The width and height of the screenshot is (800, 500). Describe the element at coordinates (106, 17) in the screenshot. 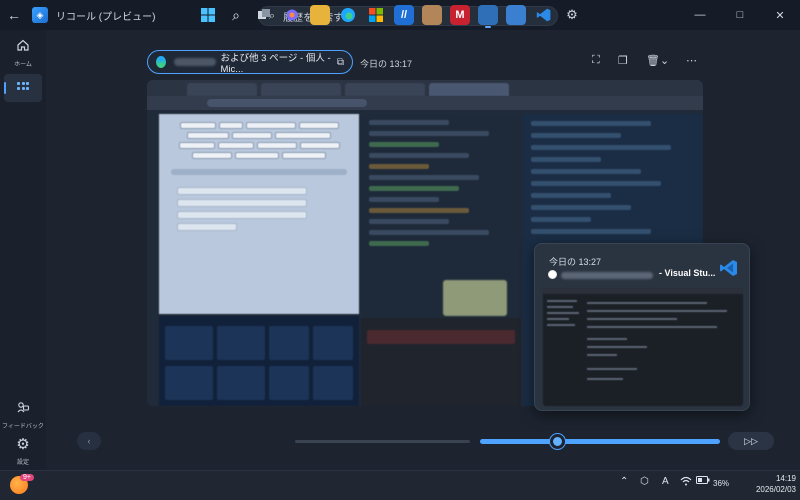

I see `app-title: リコール (プレビュー)` at that location.